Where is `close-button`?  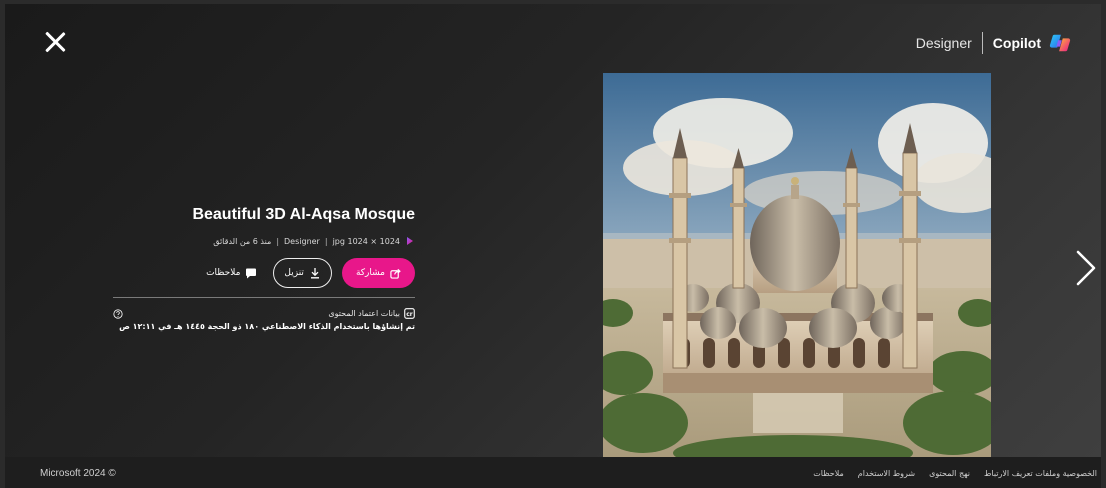
close-button is located at coordinates (55, 42).